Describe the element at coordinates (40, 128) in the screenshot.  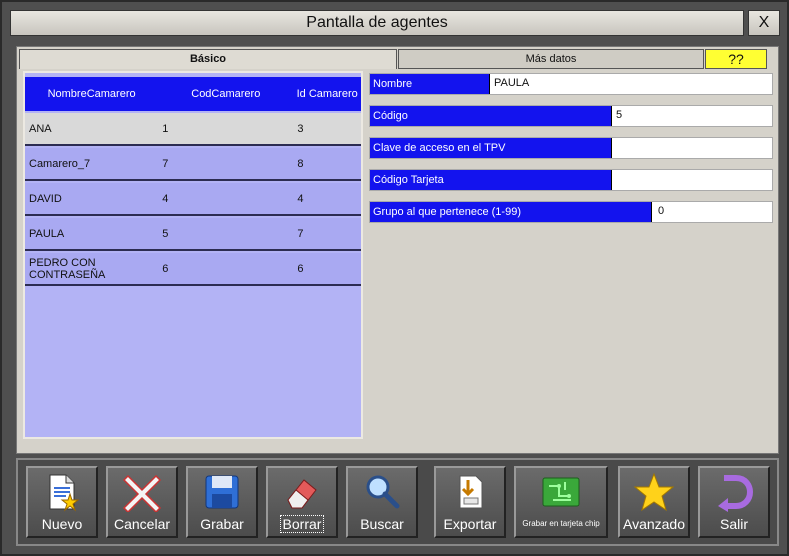
I see `cell-nombre: ANA` at that location.